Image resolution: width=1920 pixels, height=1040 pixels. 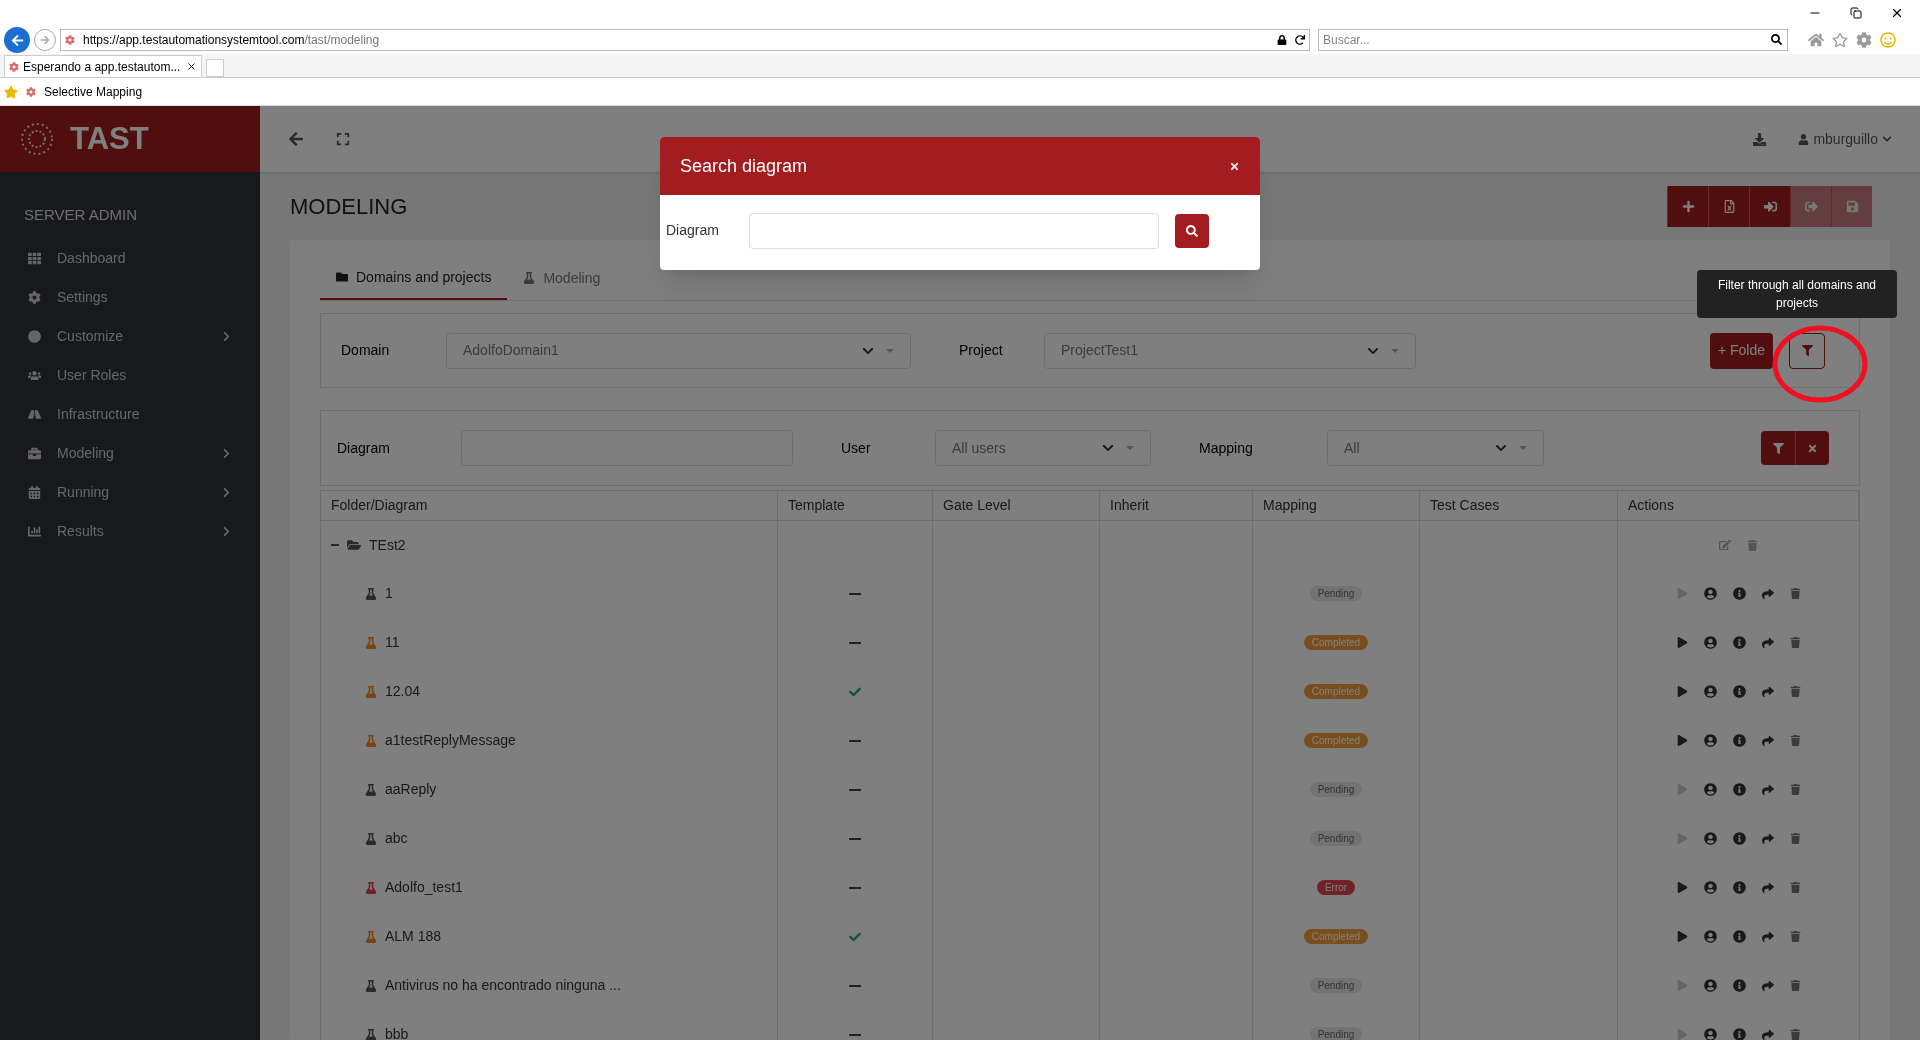 I want to click on menu-icon, so click(x=34, y=375).